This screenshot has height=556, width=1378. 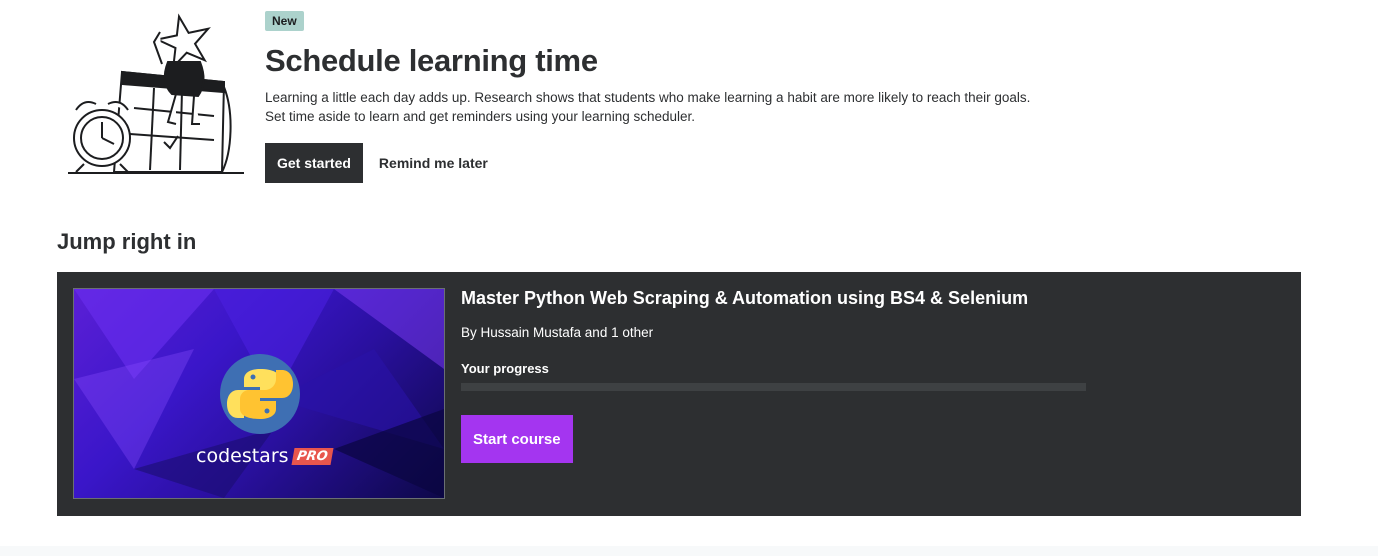 I want to click on calendar-alarm-illustration, so click(x=156, y=93).